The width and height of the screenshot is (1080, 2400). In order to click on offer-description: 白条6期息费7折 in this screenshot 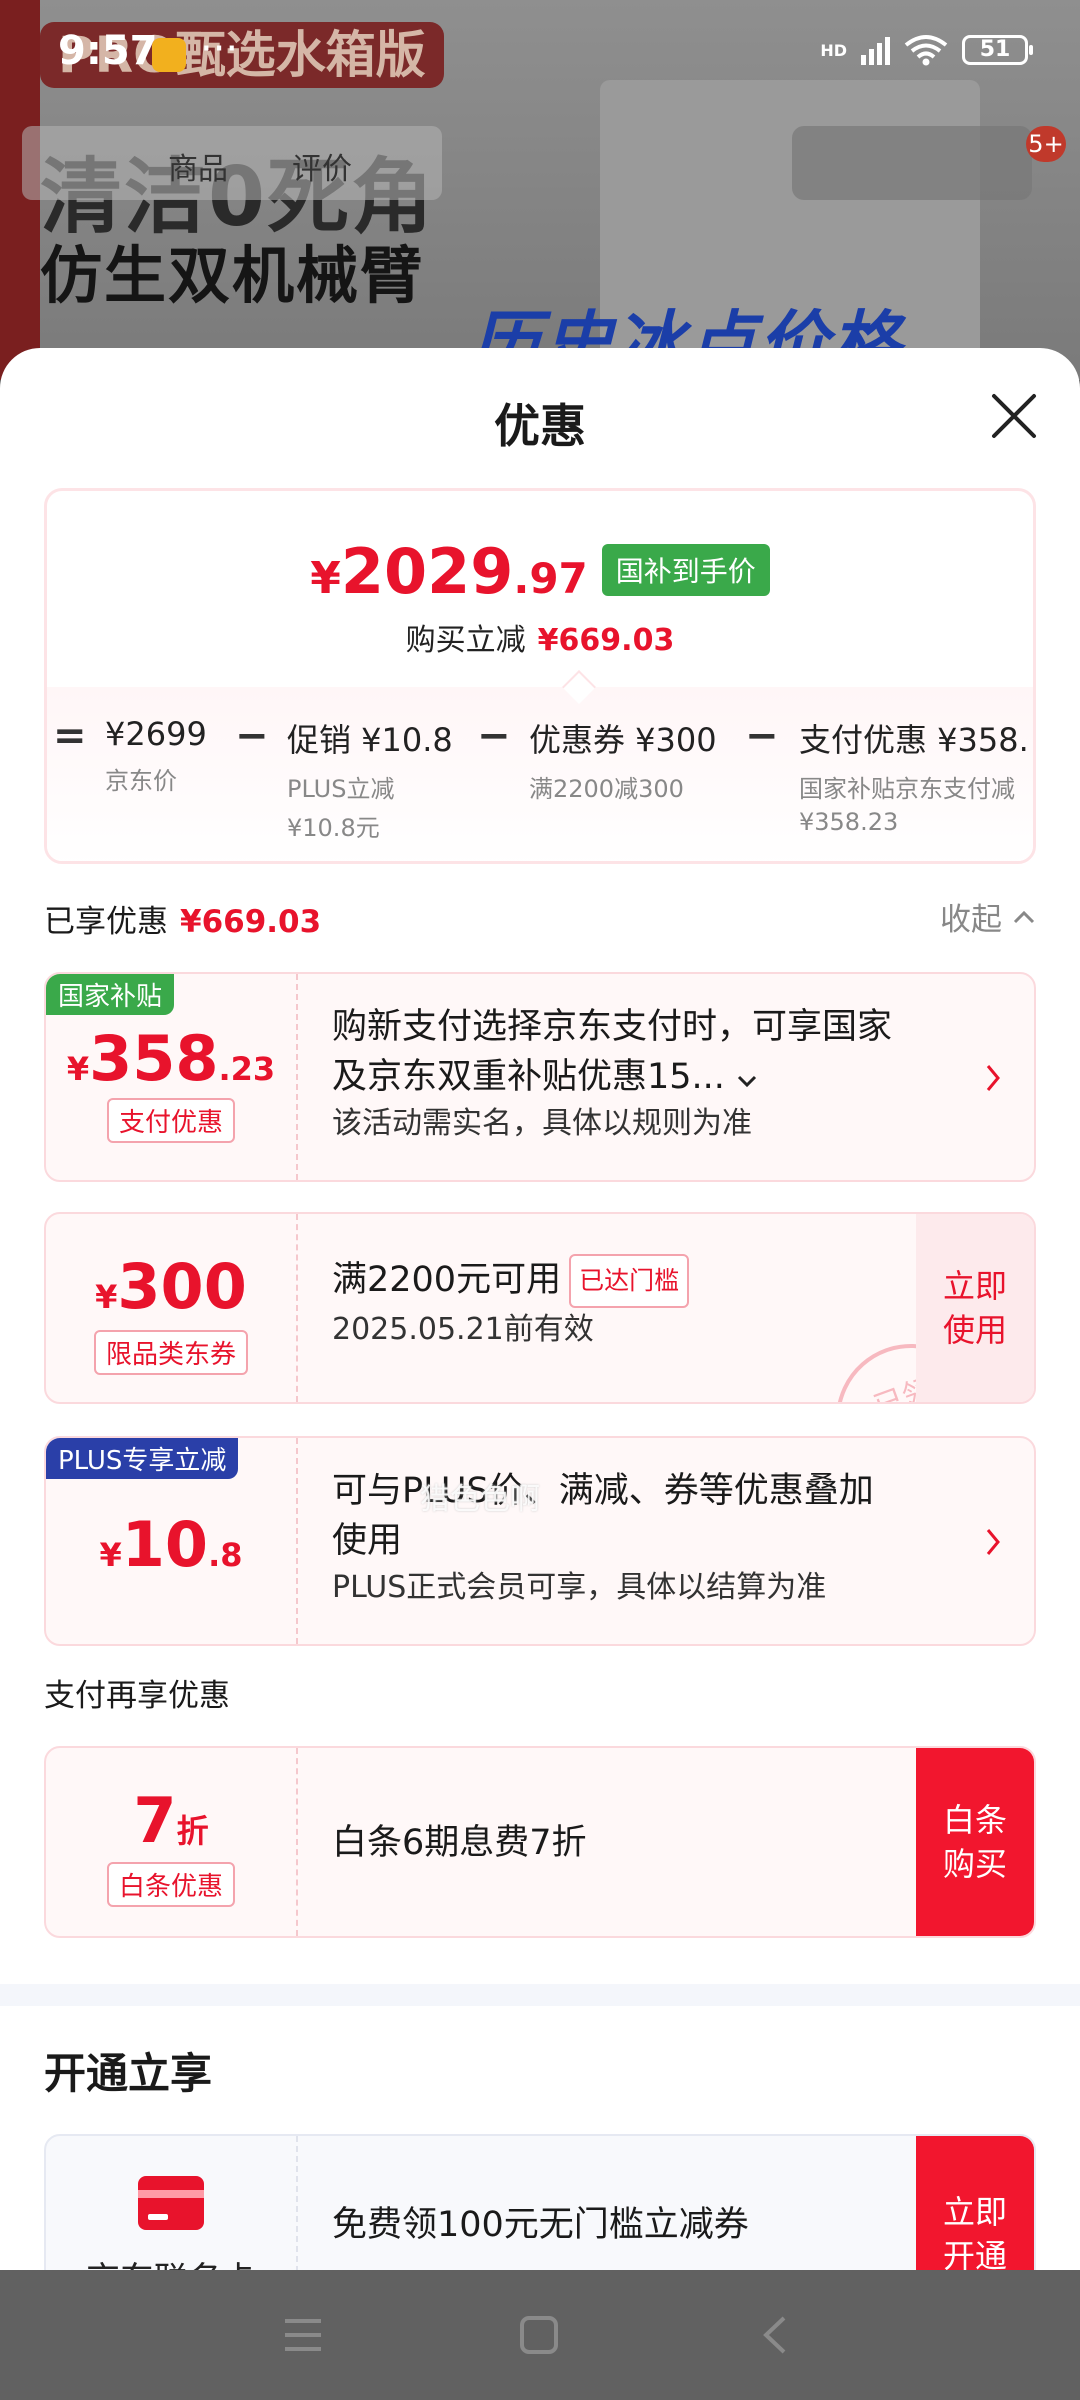, I will do `click(459, 1843)`.